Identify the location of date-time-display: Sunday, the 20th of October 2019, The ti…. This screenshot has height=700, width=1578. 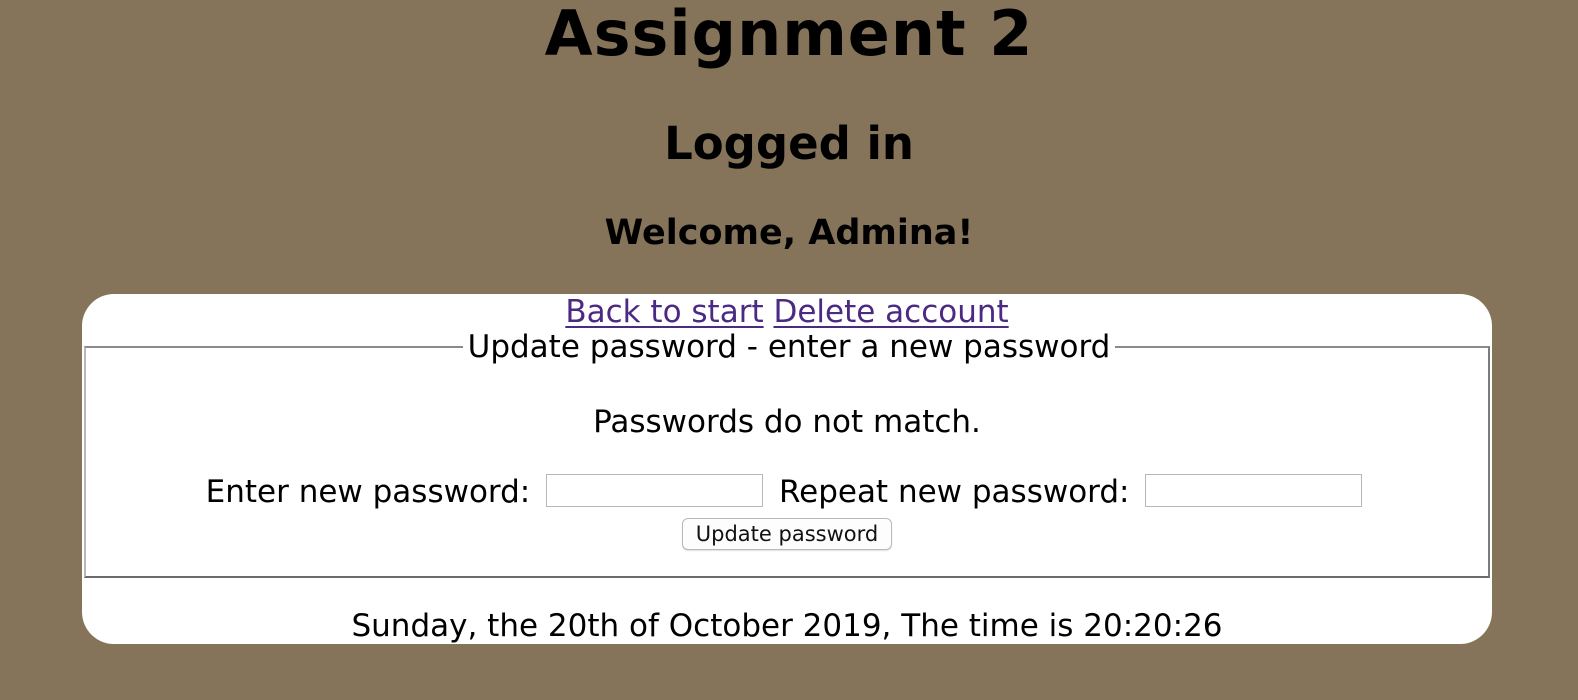
(787, 626).